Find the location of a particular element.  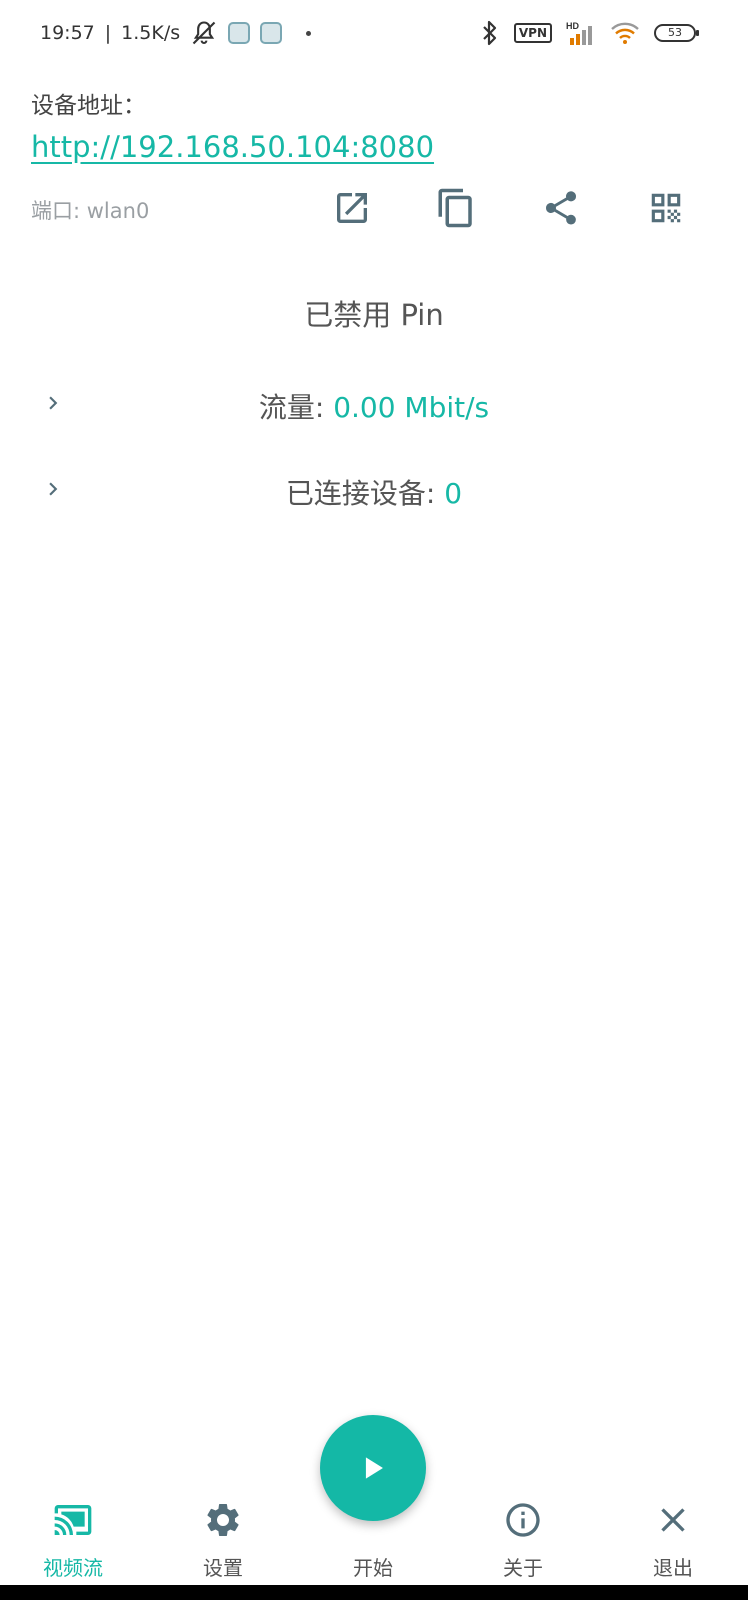

more-notifications-dot-icon is located at coordinates (309, 33).